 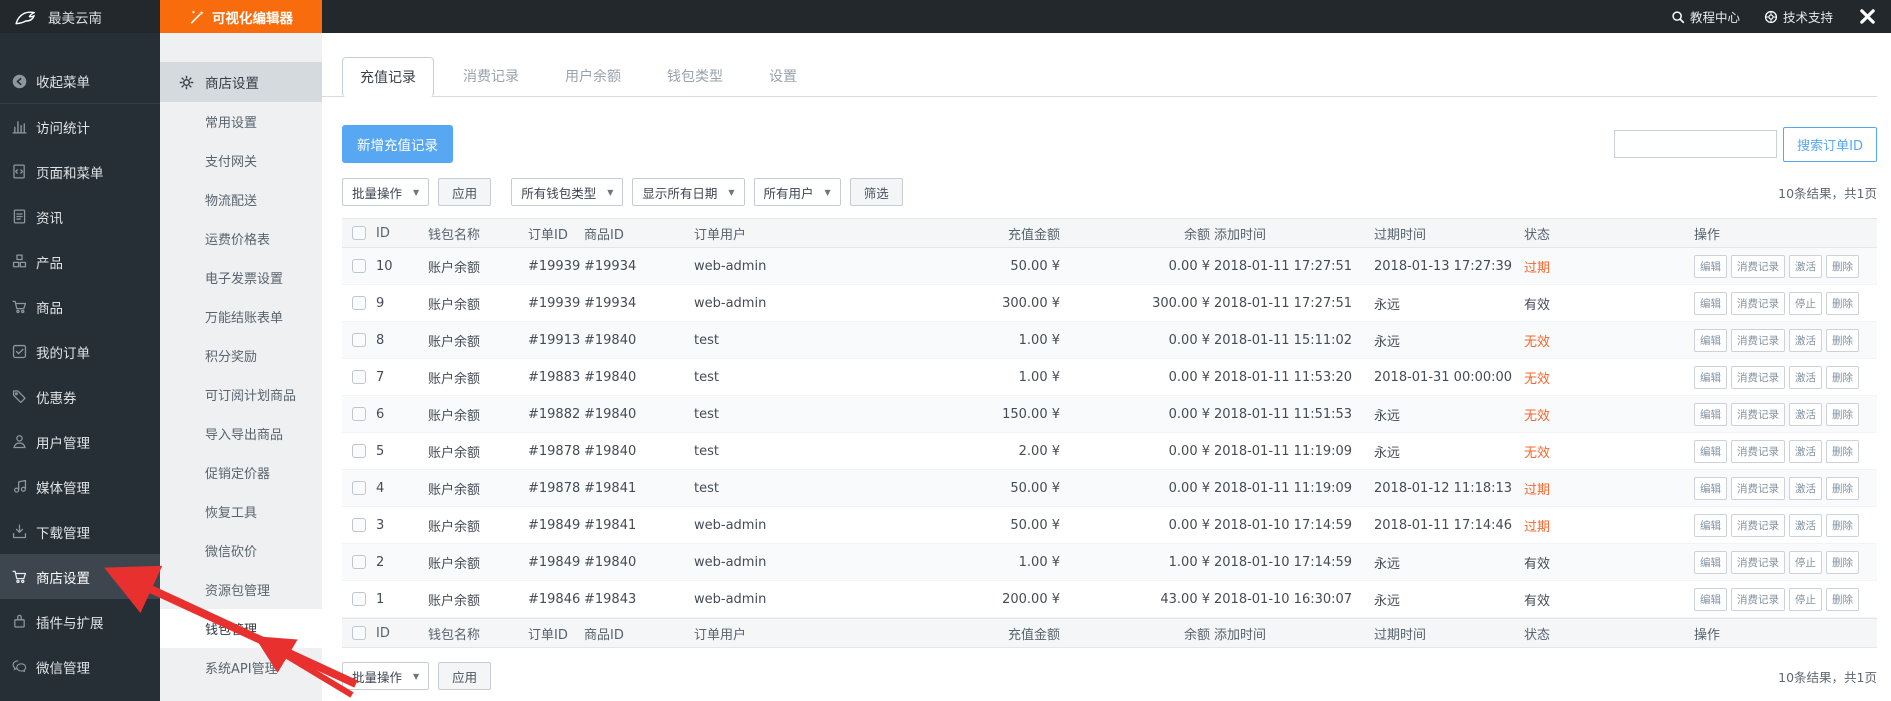 I want to click on submenu-item-wallet-management: 钱包管理, so click(x=241, y=628).